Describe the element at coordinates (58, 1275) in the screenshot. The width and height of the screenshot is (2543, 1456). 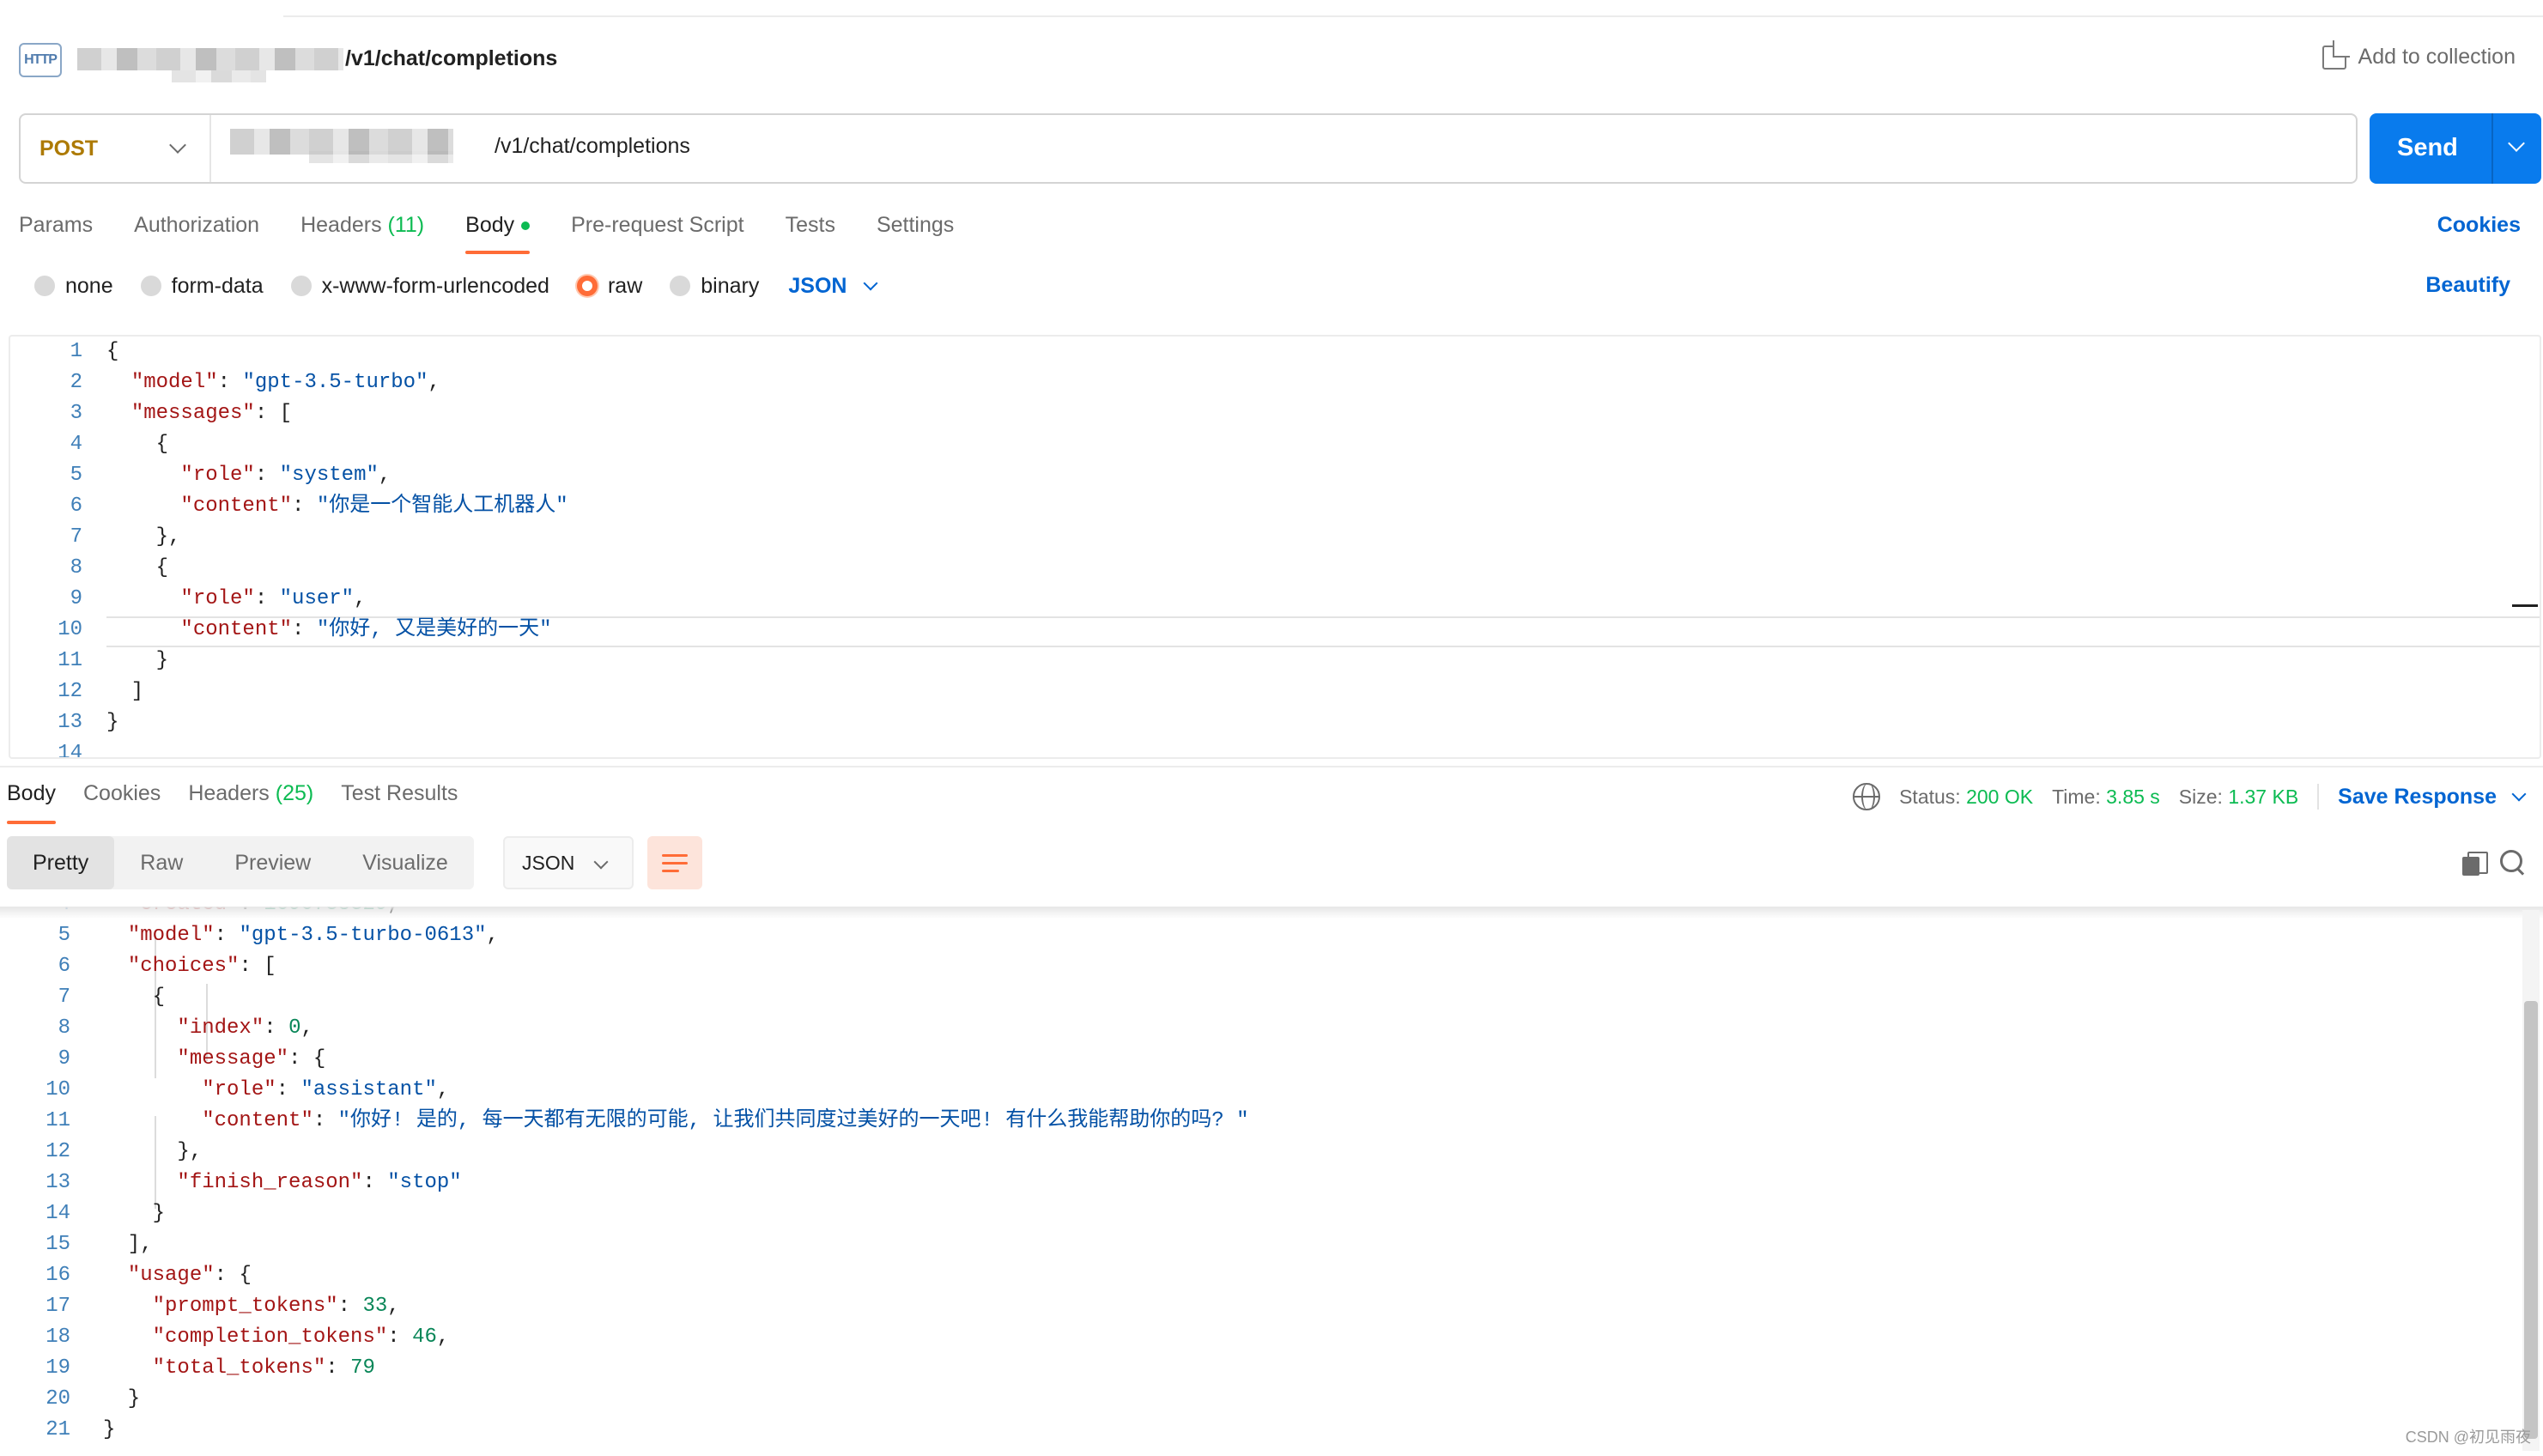
I see `response-line-number: 16` at that location.